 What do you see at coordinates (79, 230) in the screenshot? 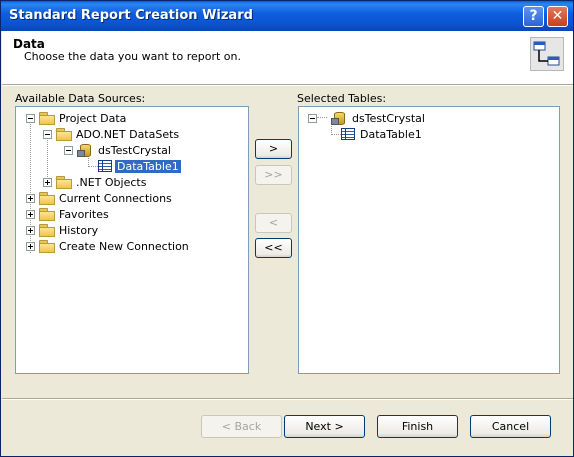
I see `tree-node-label: History` at bounding box center [79, 230].